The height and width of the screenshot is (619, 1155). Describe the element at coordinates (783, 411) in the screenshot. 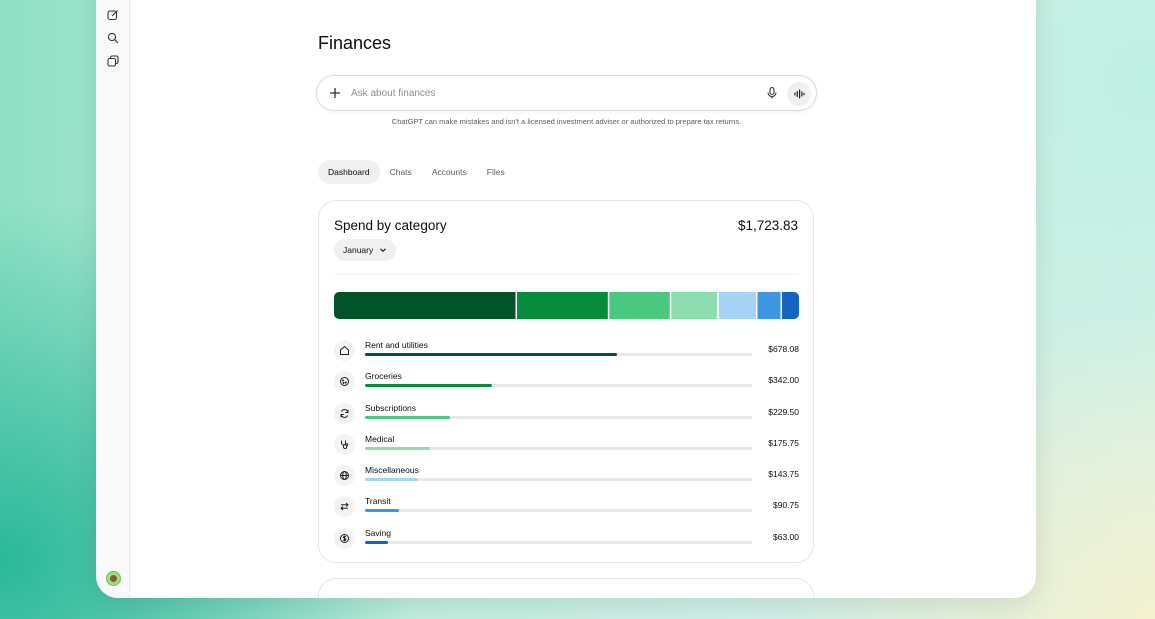

I see `category-amount: $229.50` at that location.